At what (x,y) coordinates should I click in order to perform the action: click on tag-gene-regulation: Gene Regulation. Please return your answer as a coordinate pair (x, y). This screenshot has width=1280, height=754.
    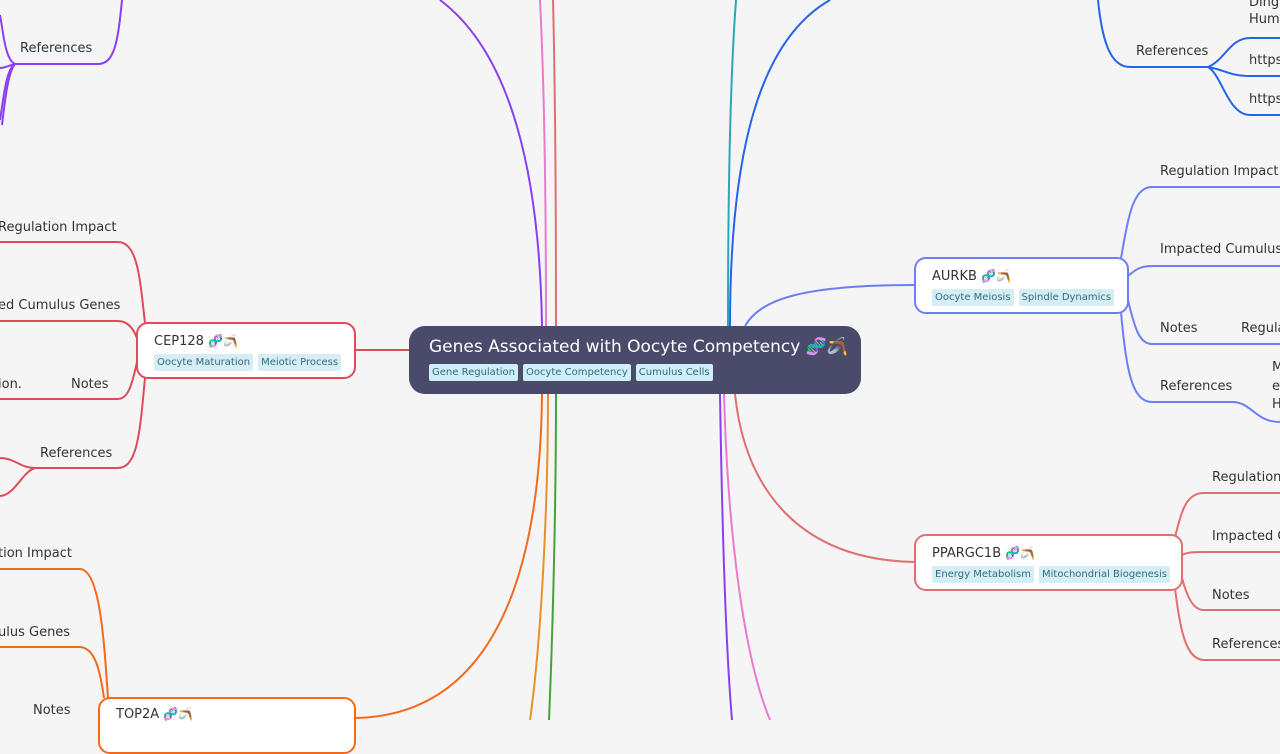
    Looking at the image, I should click on (473, 372).